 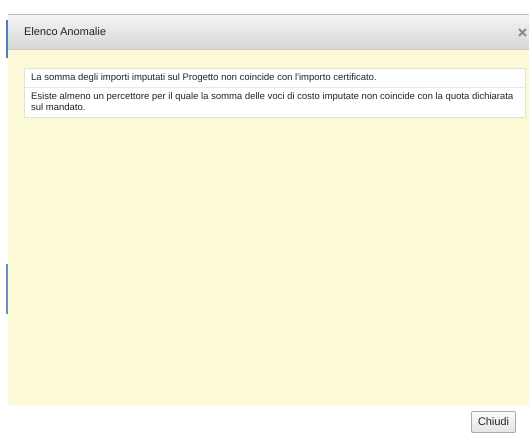 I want to click on dialog-title: Elenco Anomalie, so click(x=65, y=32).